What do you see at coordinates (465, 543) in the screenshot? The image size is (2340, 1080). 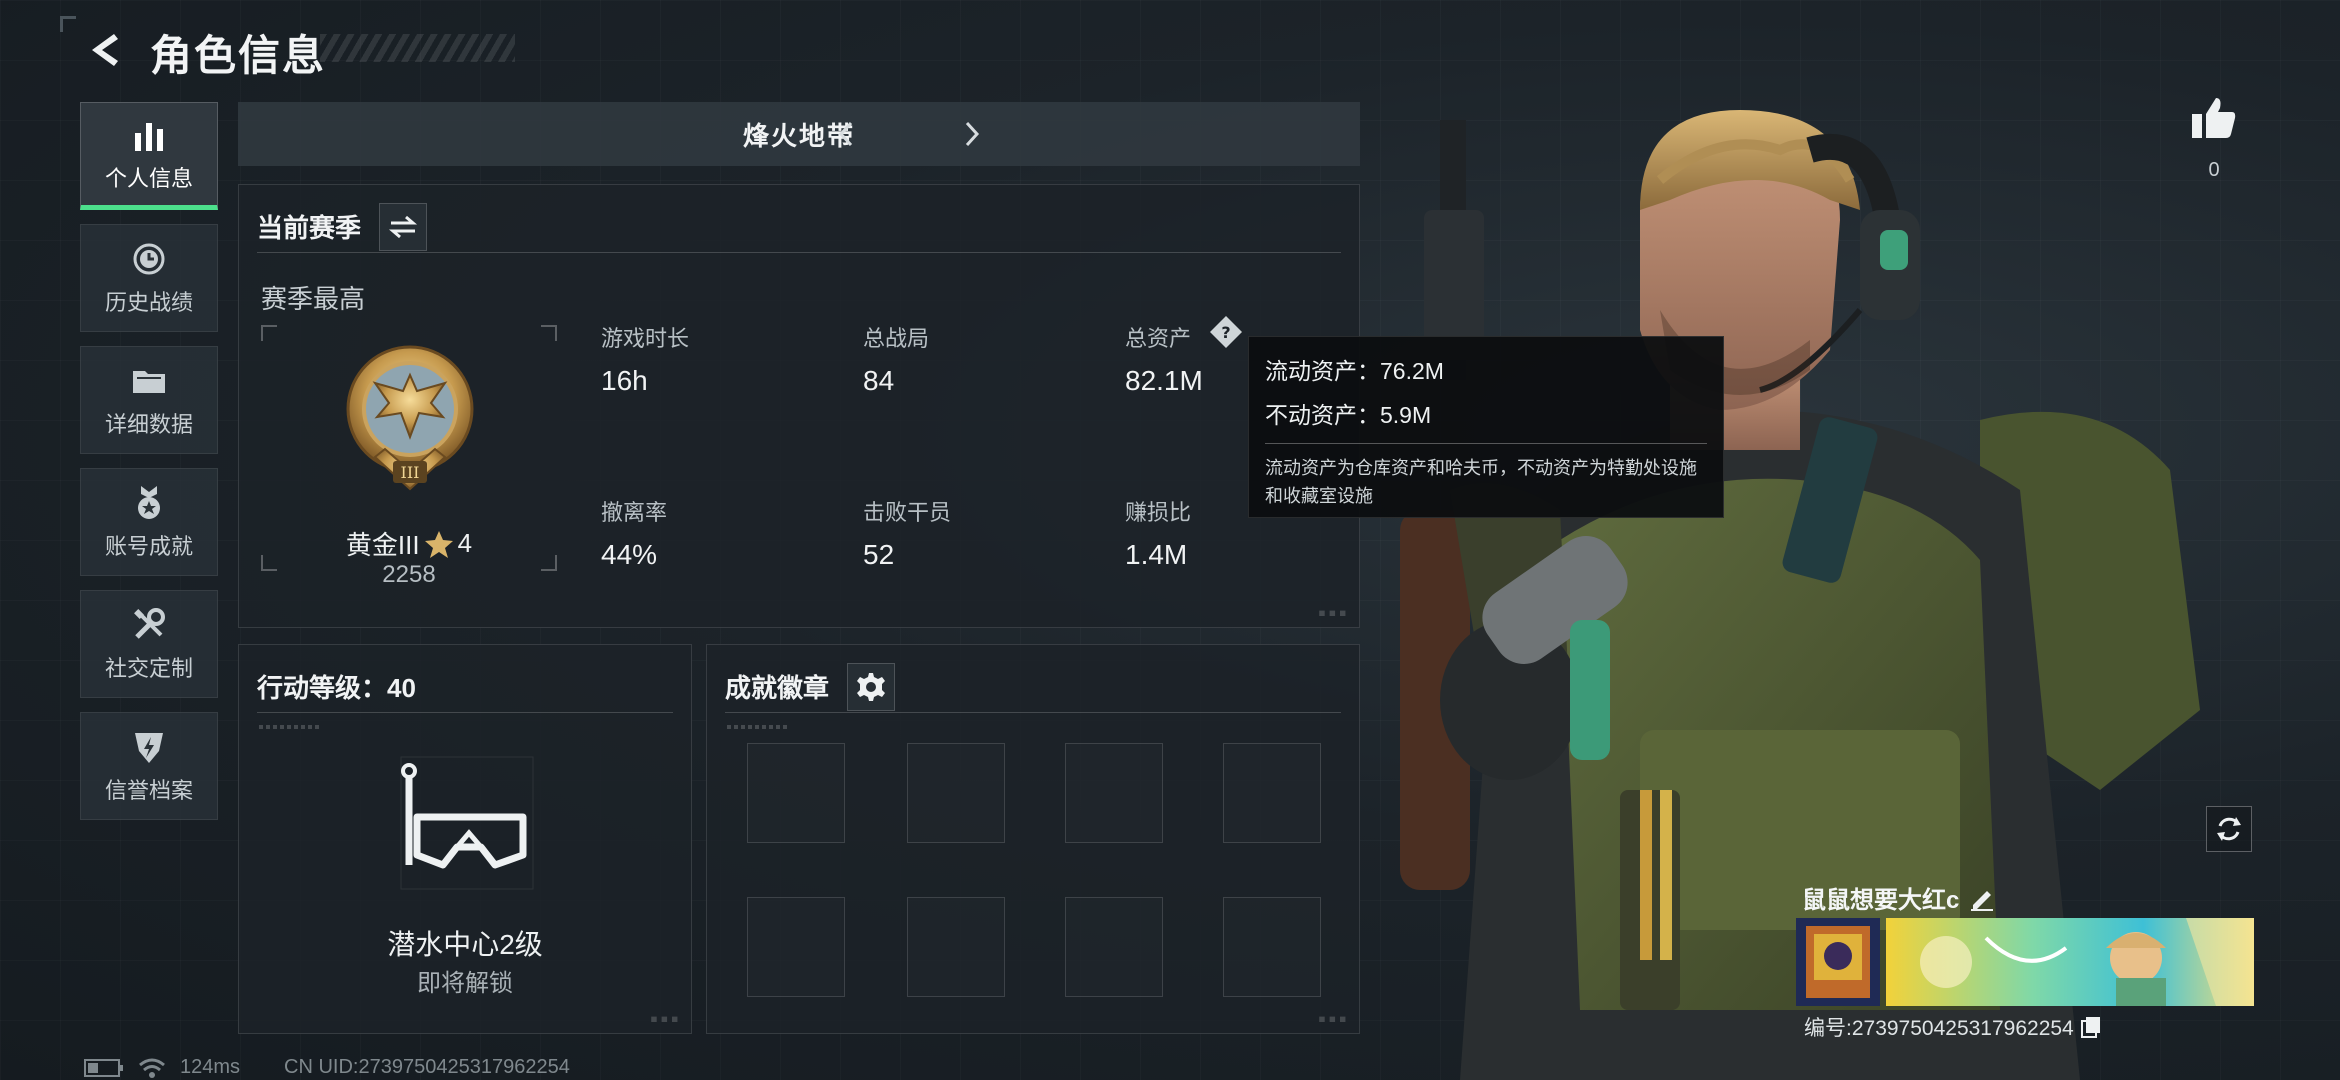 I see `rank-stars: 4` at bounding box center [465, 543].